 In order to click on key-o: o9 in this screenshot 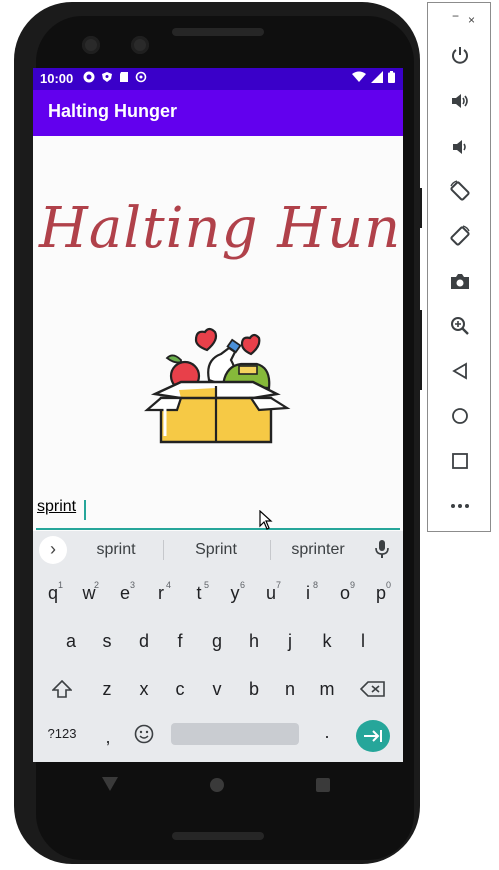, I will do `click(345, 593)`.